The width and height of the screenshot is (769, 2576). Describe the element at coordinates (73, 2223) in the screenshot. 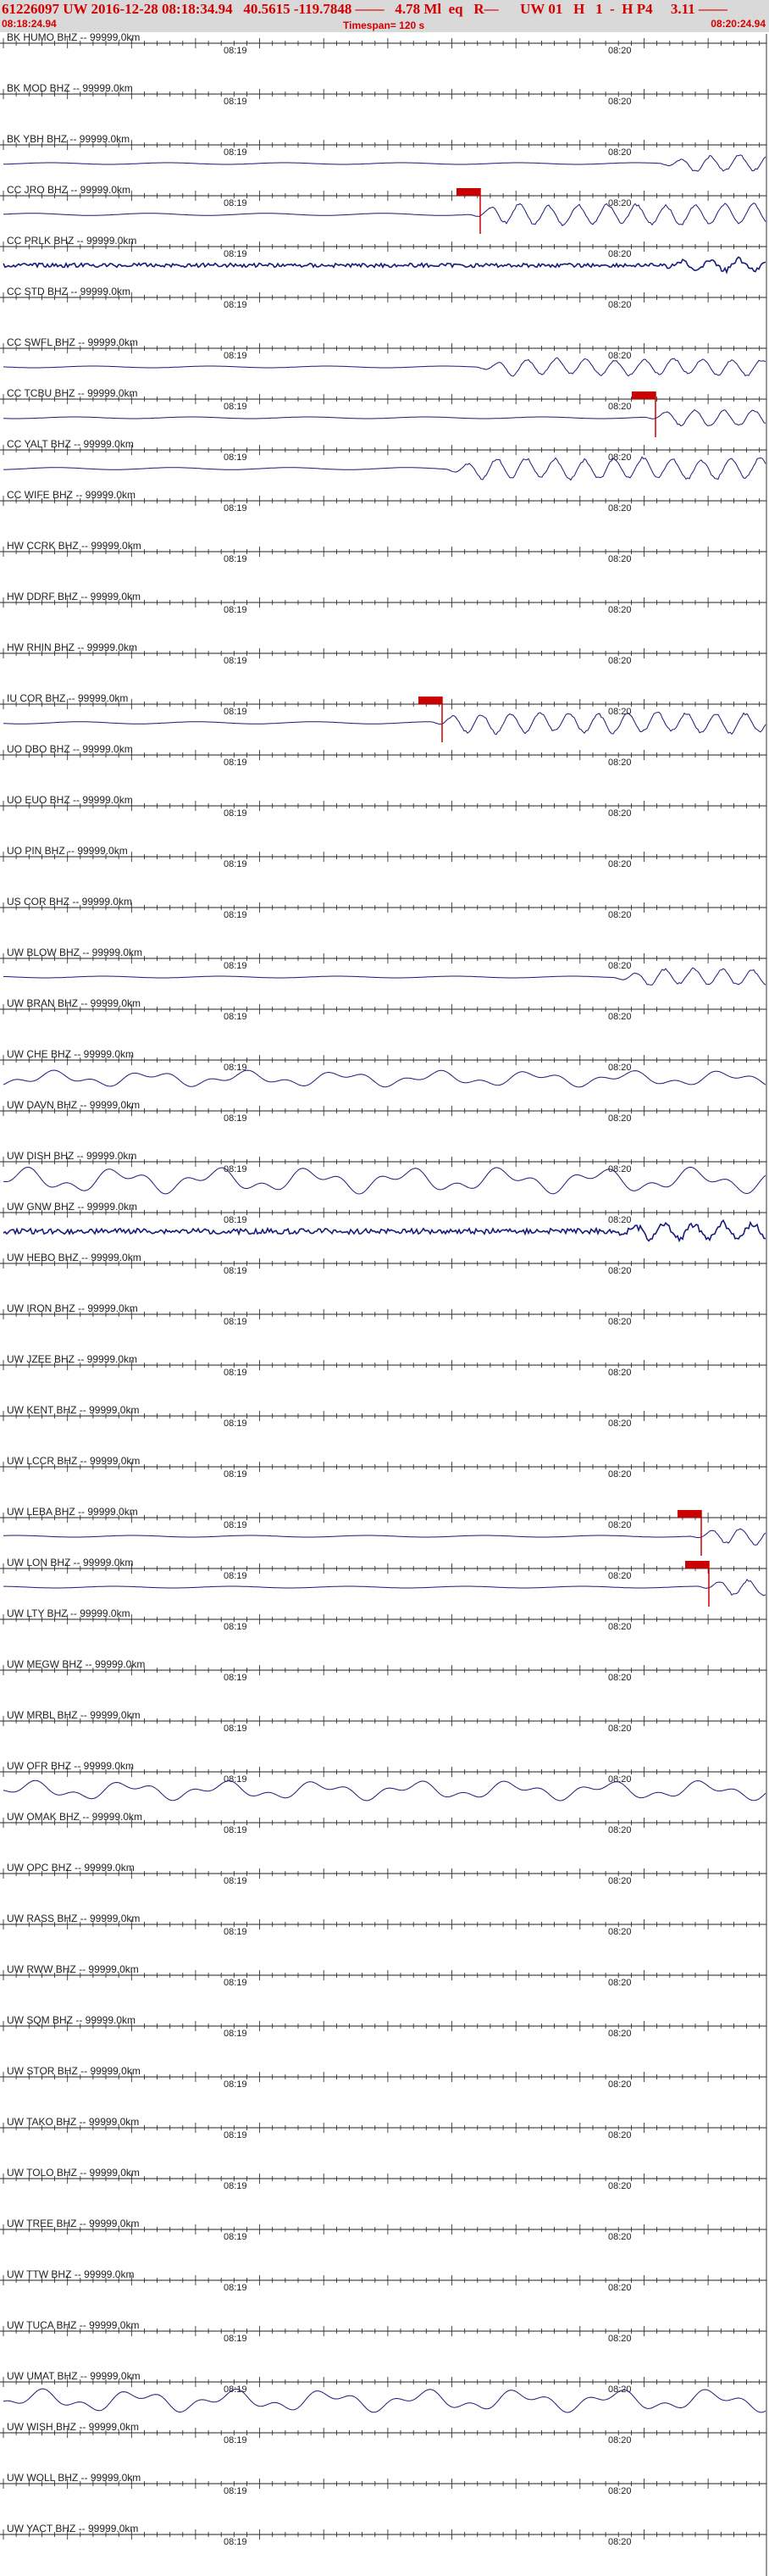

I see `station-label: UW TREE BHZ -- 99999.0km` at that location.